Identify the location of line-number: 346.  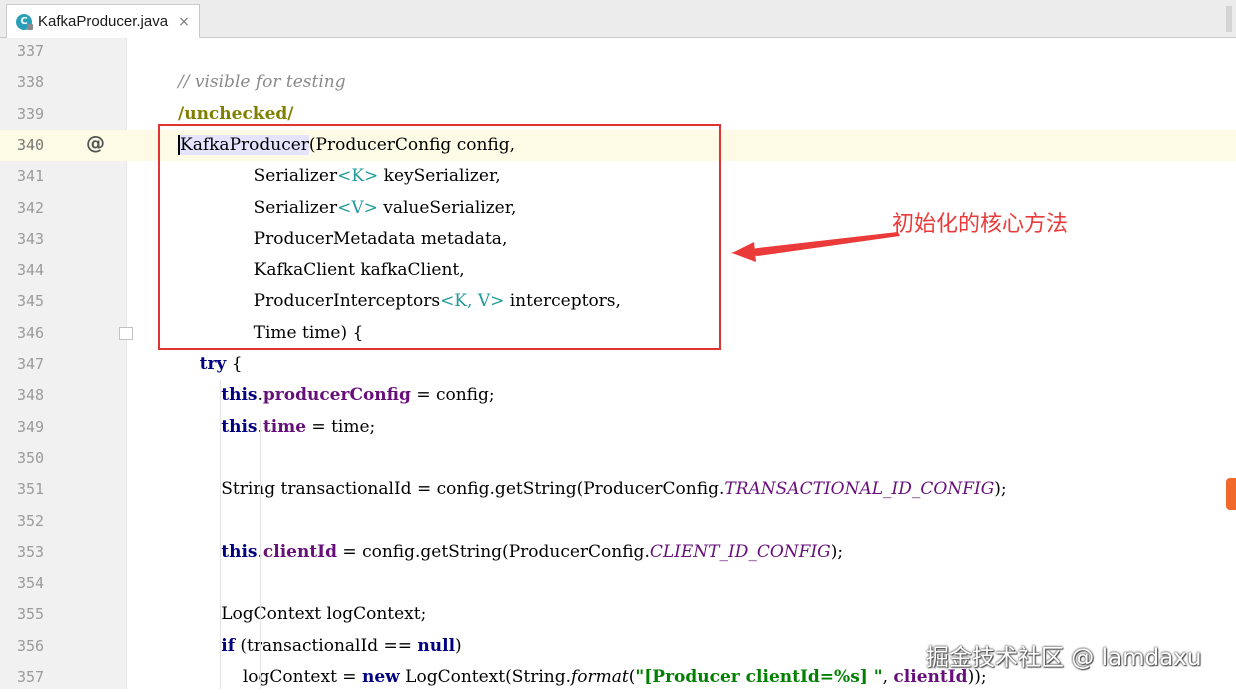
(41, 333).